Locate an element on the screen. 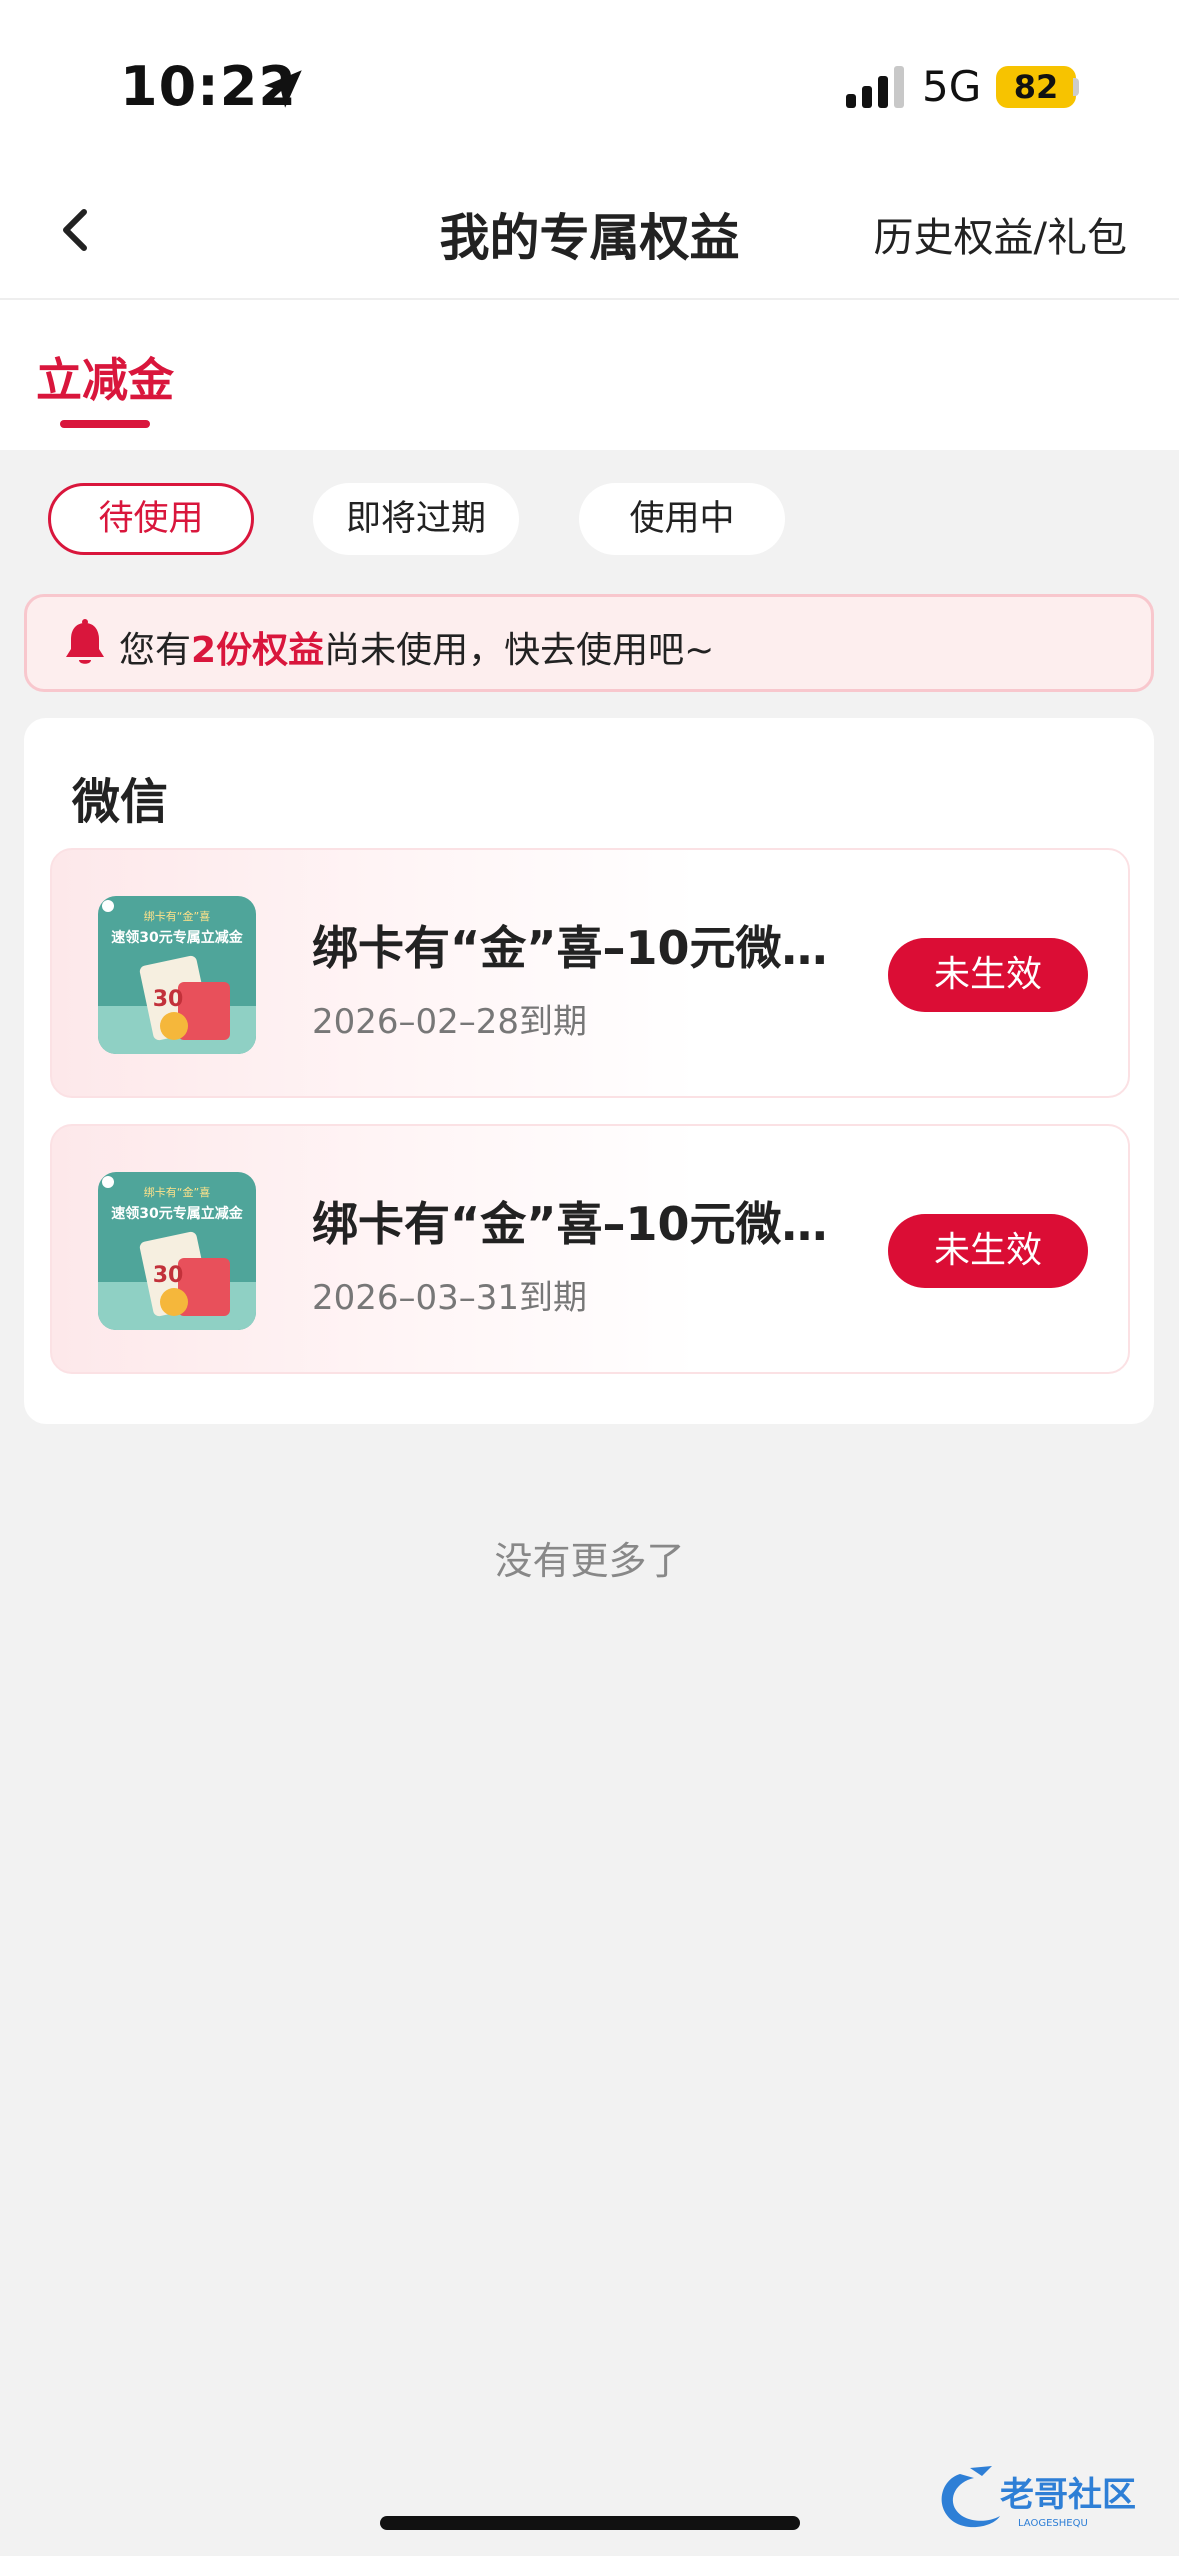  watermark-text: 老哥社区 is located at coordinates (1068, 2495).